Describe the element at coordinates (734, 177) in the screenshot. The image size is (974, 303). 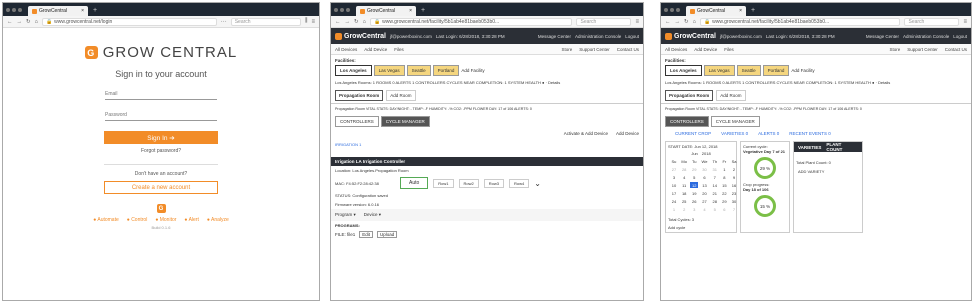
I see `calendar-day: 9` at that location.